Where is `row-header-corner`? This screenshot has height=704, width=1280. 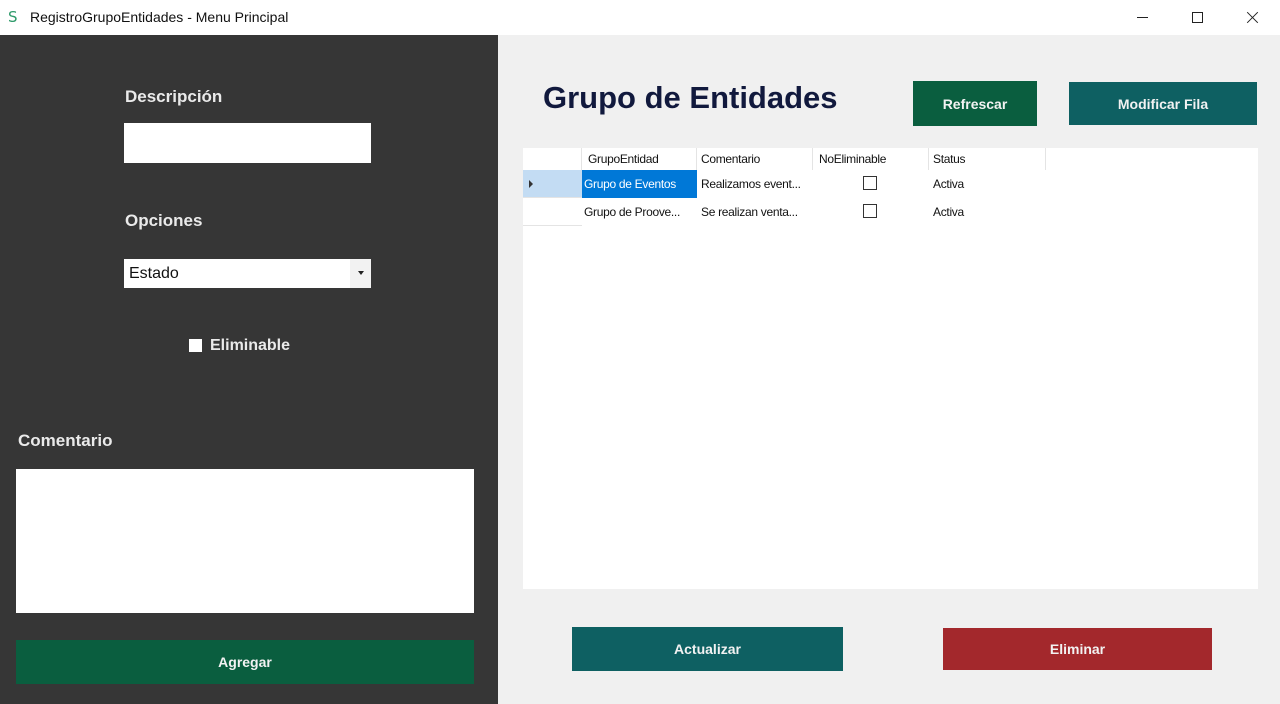 row-header-corner is located at coordinates (552, 159).